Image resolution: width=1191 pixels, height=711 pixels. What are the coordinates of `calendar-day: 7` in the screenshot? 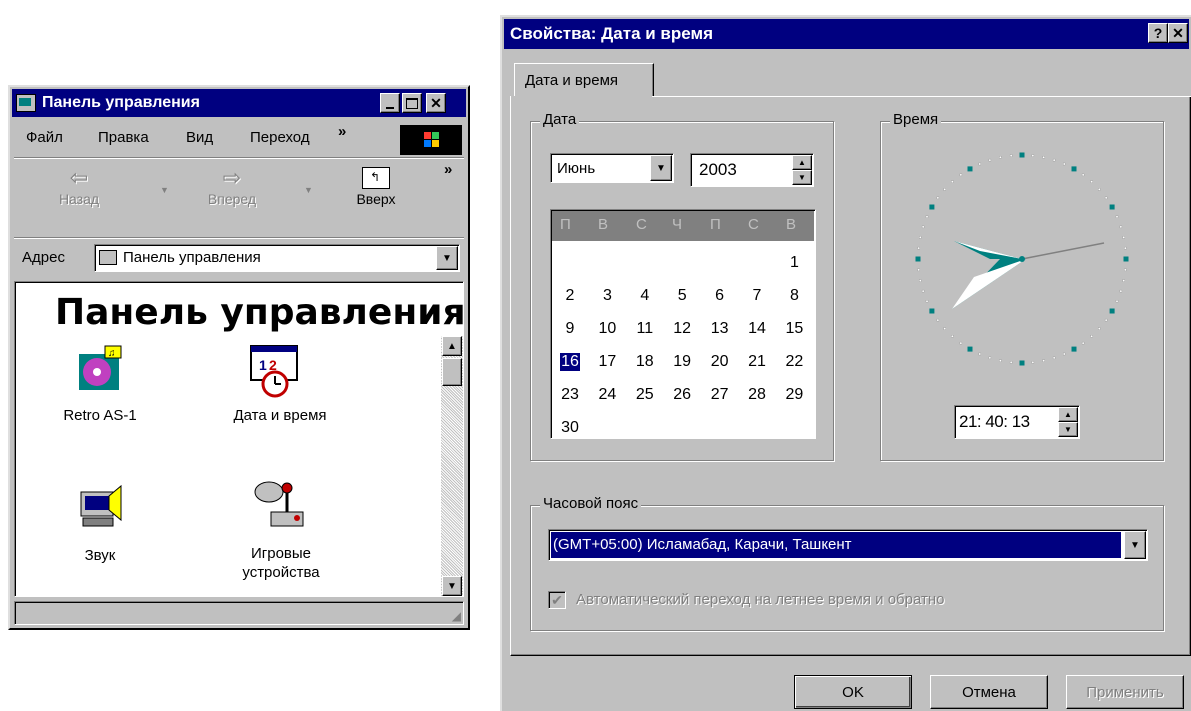 It's located at (757, 296).